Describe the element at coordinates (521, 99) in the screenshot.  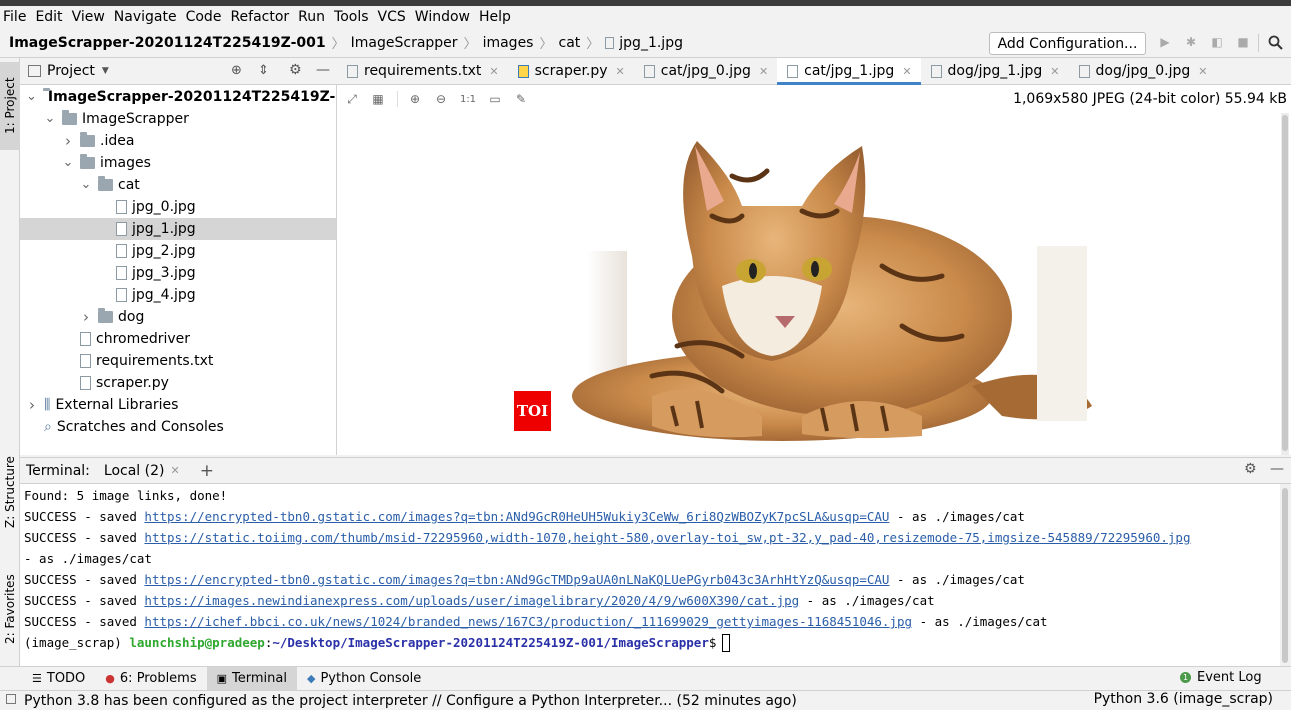
I see `color-picker-icon: ✎` at that location.